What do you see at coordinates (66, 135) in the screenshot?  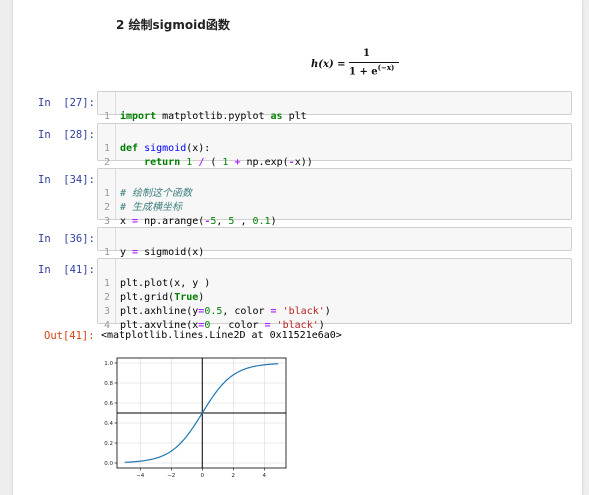 I see `cell-prompt: In [28]:` at bounding box center [66, 135].